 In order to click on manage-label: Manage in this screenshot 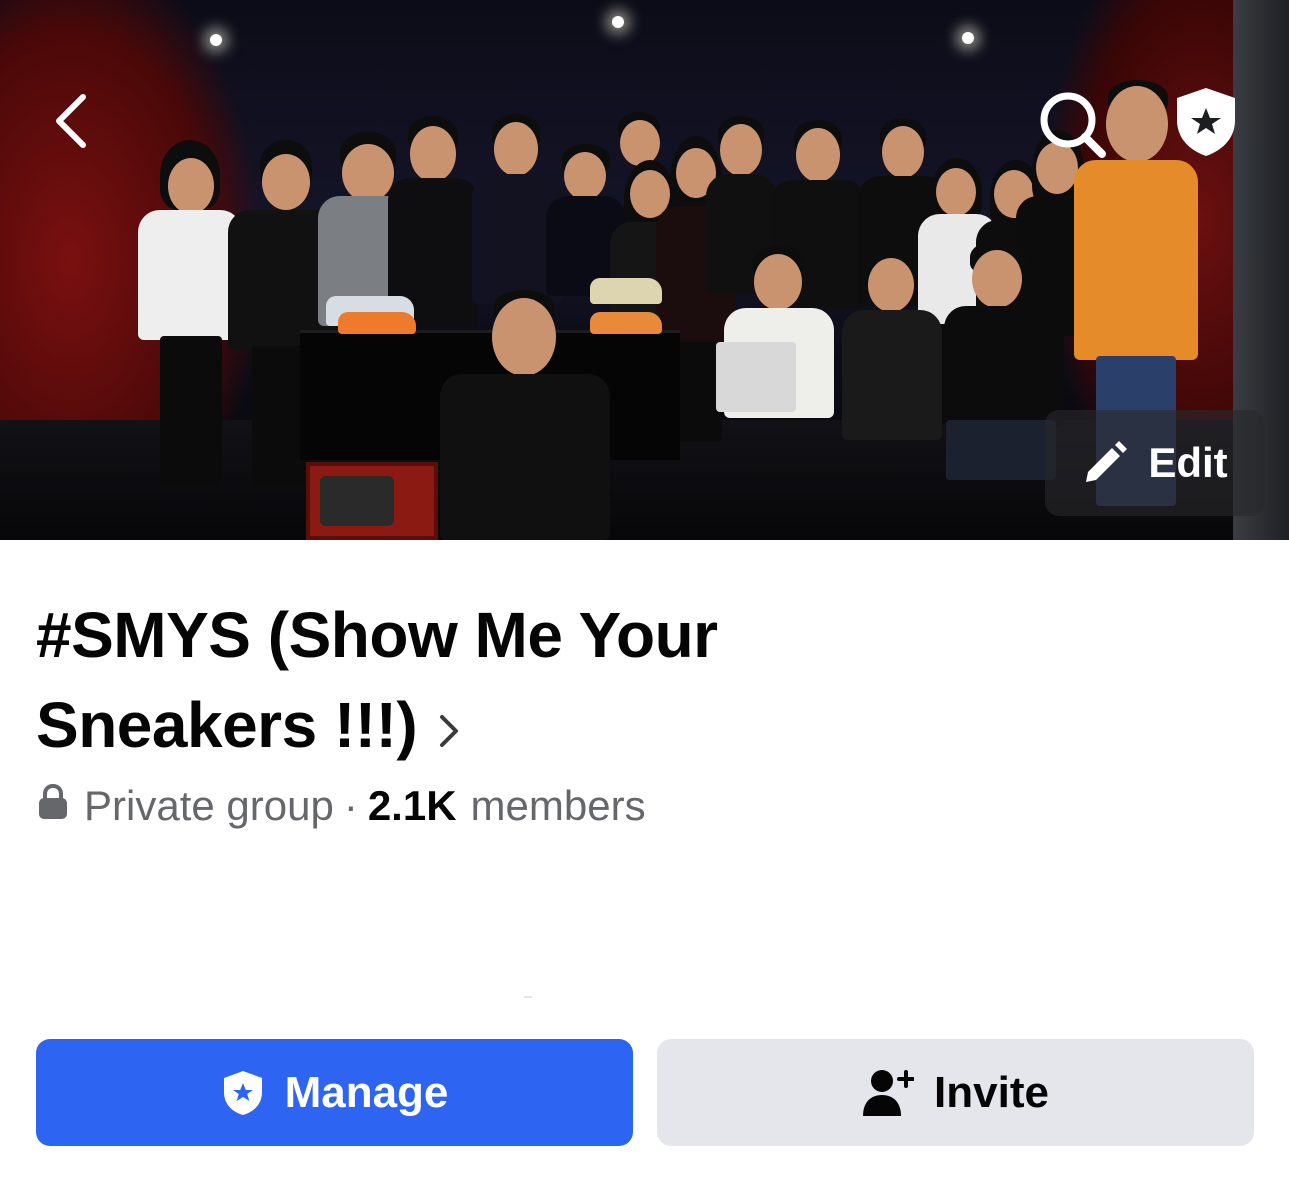, I will do `click(366, 1092)`.